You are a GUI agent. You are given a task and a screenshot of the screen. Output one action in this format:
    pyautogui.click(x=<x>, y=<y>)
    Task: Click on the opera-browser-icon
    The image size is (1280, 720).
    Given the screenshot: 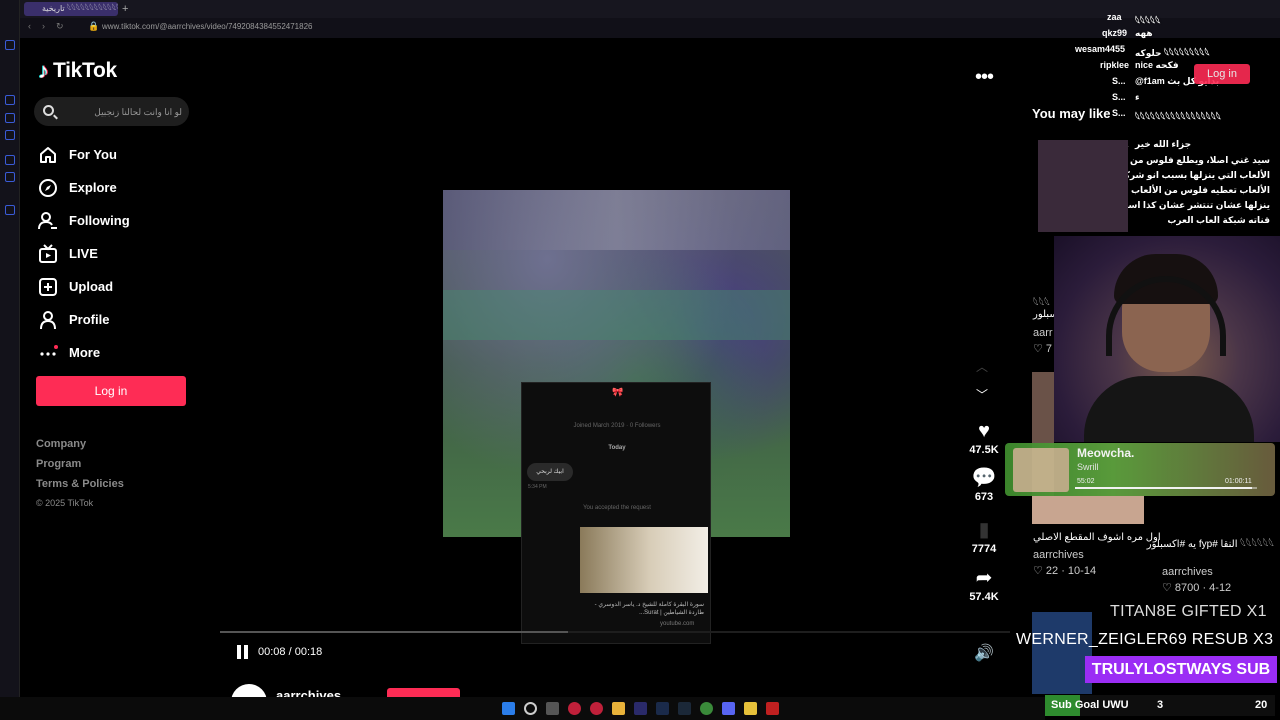 What is the action you would take?
    pyautogui.click(x=574, y=708)
    